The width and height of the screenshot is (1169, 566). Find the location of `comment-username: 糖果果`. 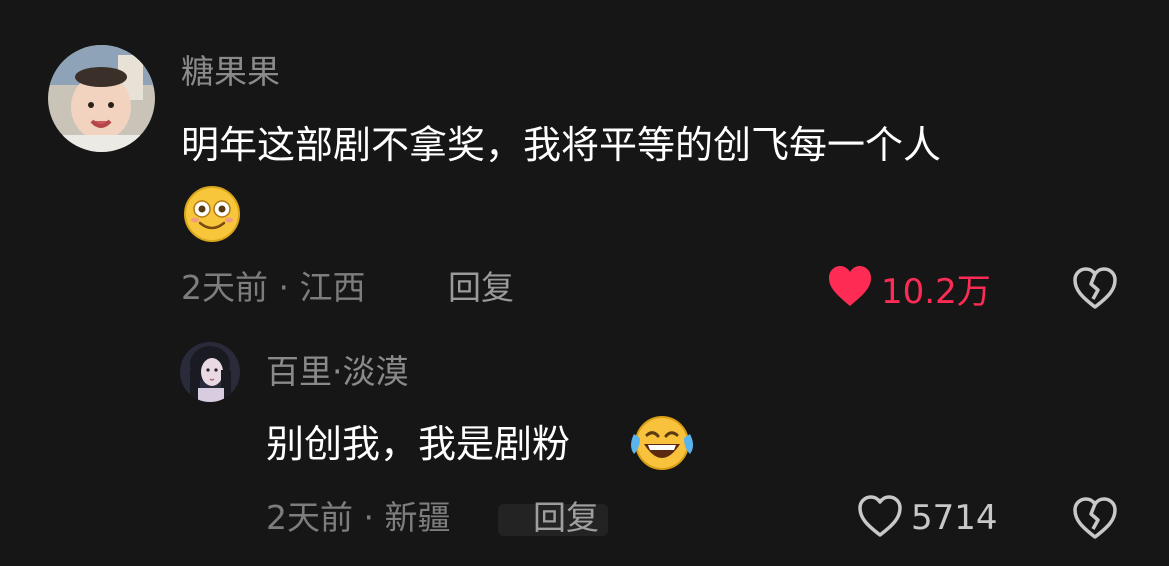

comment-username: 糖果果 is located at coordinates (230, 72).